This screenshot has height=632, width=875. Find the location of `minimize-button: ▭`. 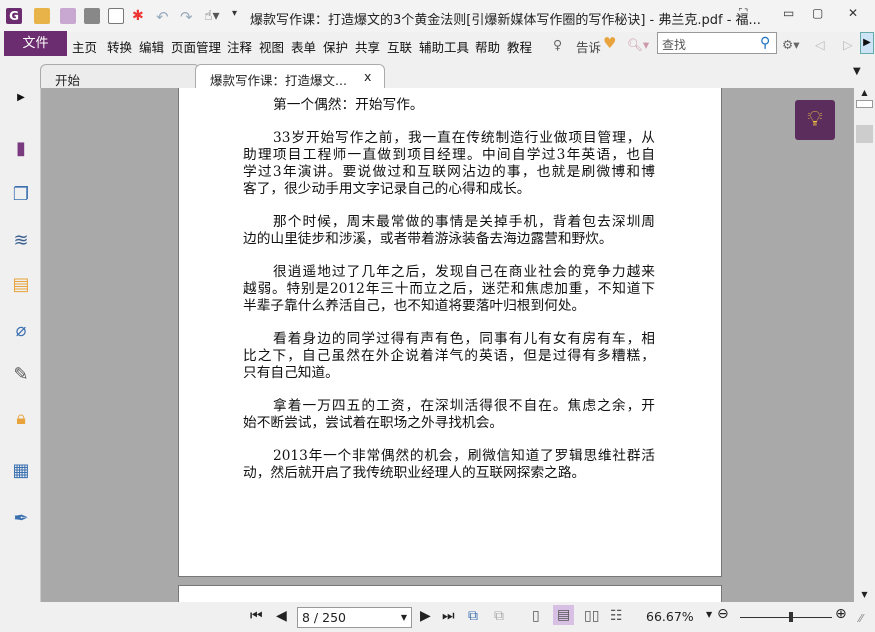

minimize-button: ▭ is located at coordinates (788, 13).